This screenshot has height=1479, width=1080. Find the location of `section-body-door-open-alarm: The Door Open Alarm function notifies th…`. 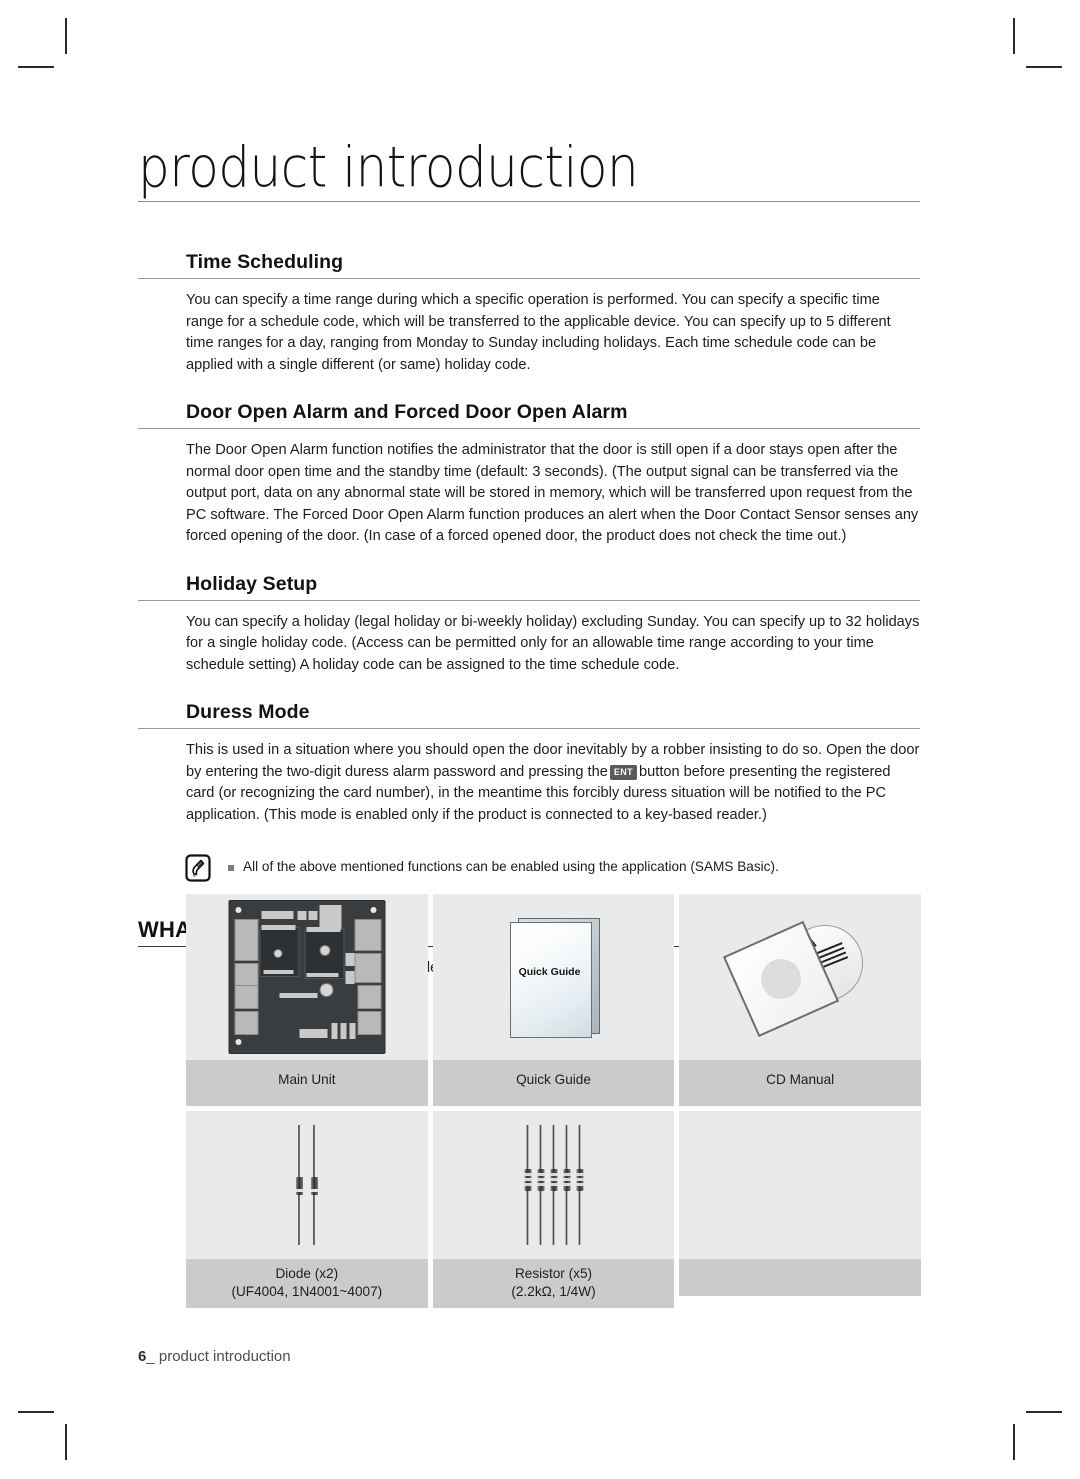

section-body-door-open-alarm: The Door Open Alarm function notifies th… is located at coordinates (552, 493).